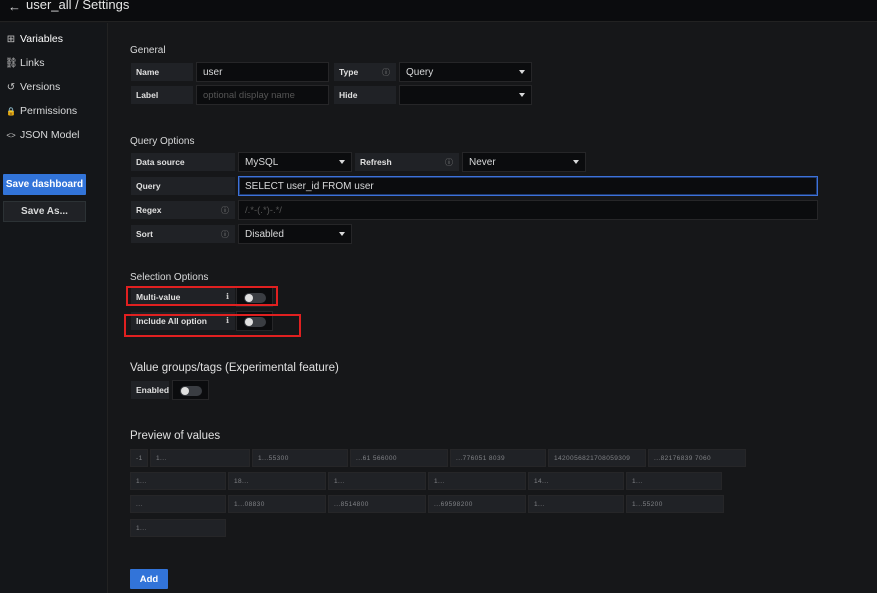 This screenshot has height=593, width=877. Describe the element at coordinates (162, 141) in the screenshot. I see `query-options-heading: Query Options` at that location.